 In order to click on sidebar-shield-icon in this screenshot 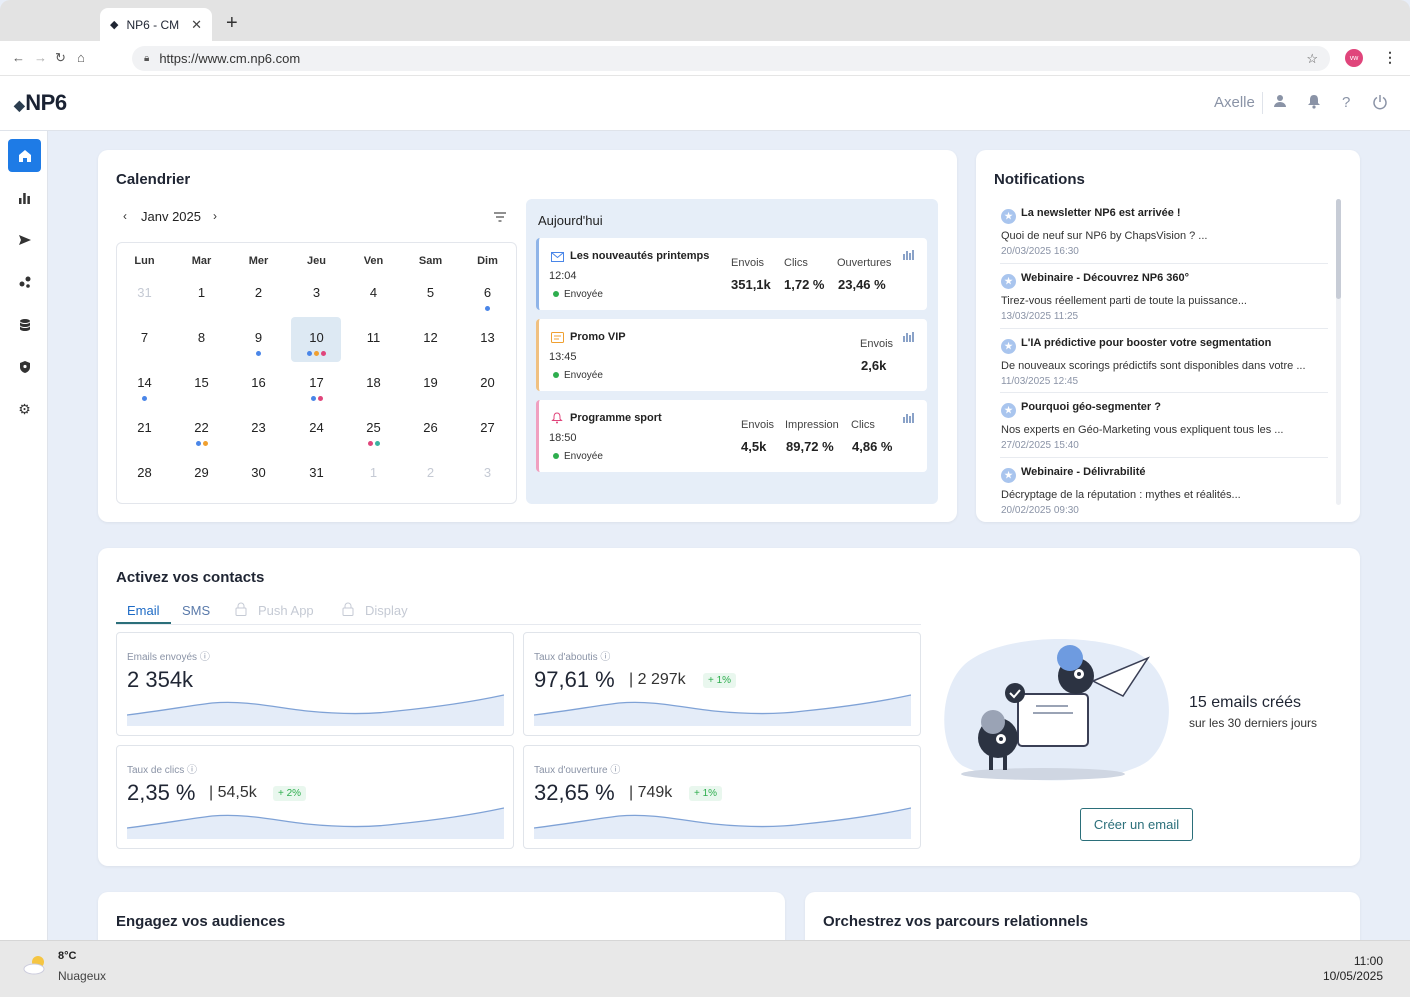, I will do `click(24, 366)`.